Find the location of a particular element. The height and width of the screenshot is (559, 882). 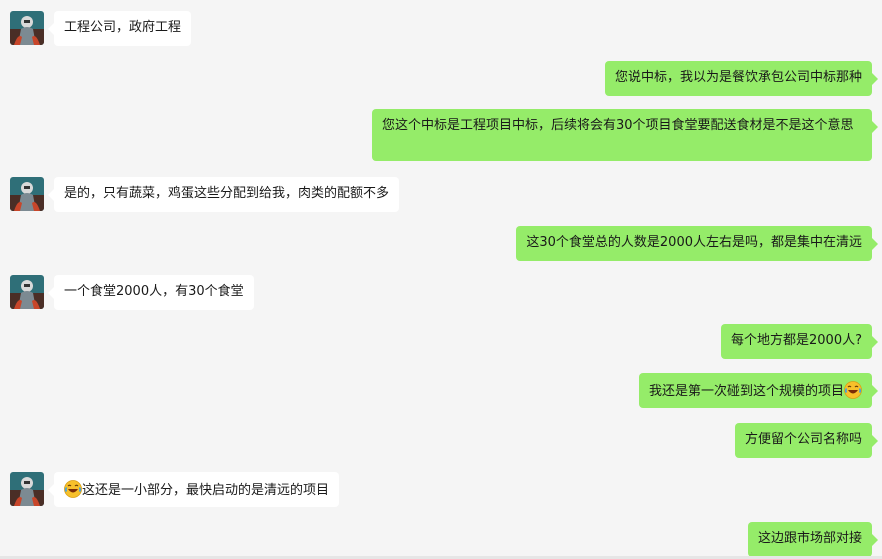

message-text: 您说中标，我以为是餐饮承包公司中标那种 is located at coordinates (738, 77).